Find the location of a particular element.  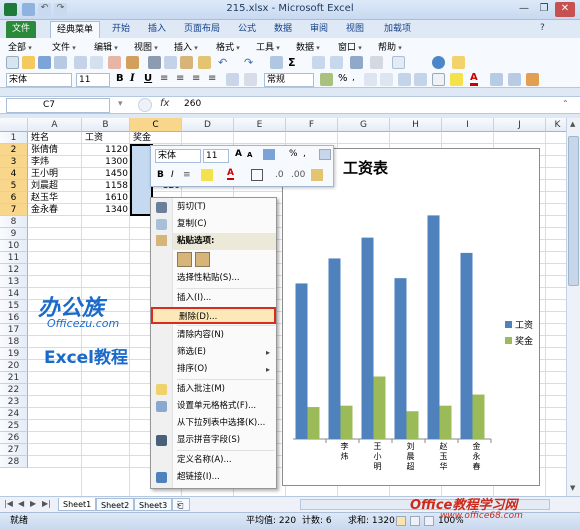

vertical-scrollbar: ▲ ▼ is located at coordinates (573, 307).